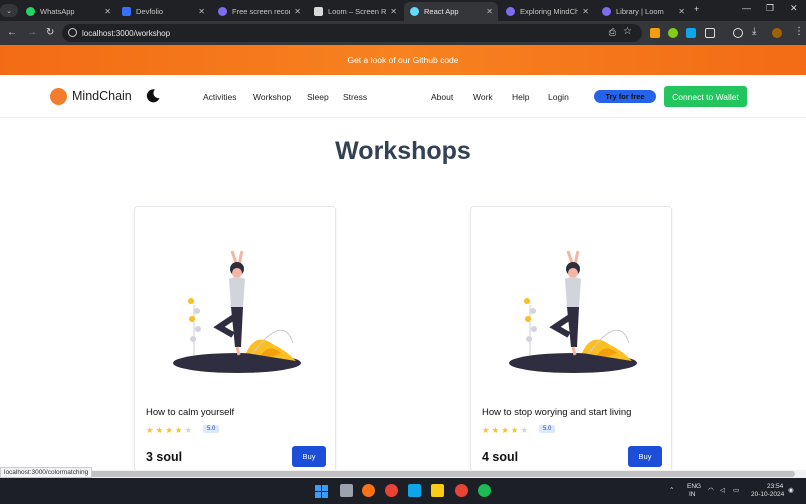  I want to click on windows-start-icon, so click(321, 491).